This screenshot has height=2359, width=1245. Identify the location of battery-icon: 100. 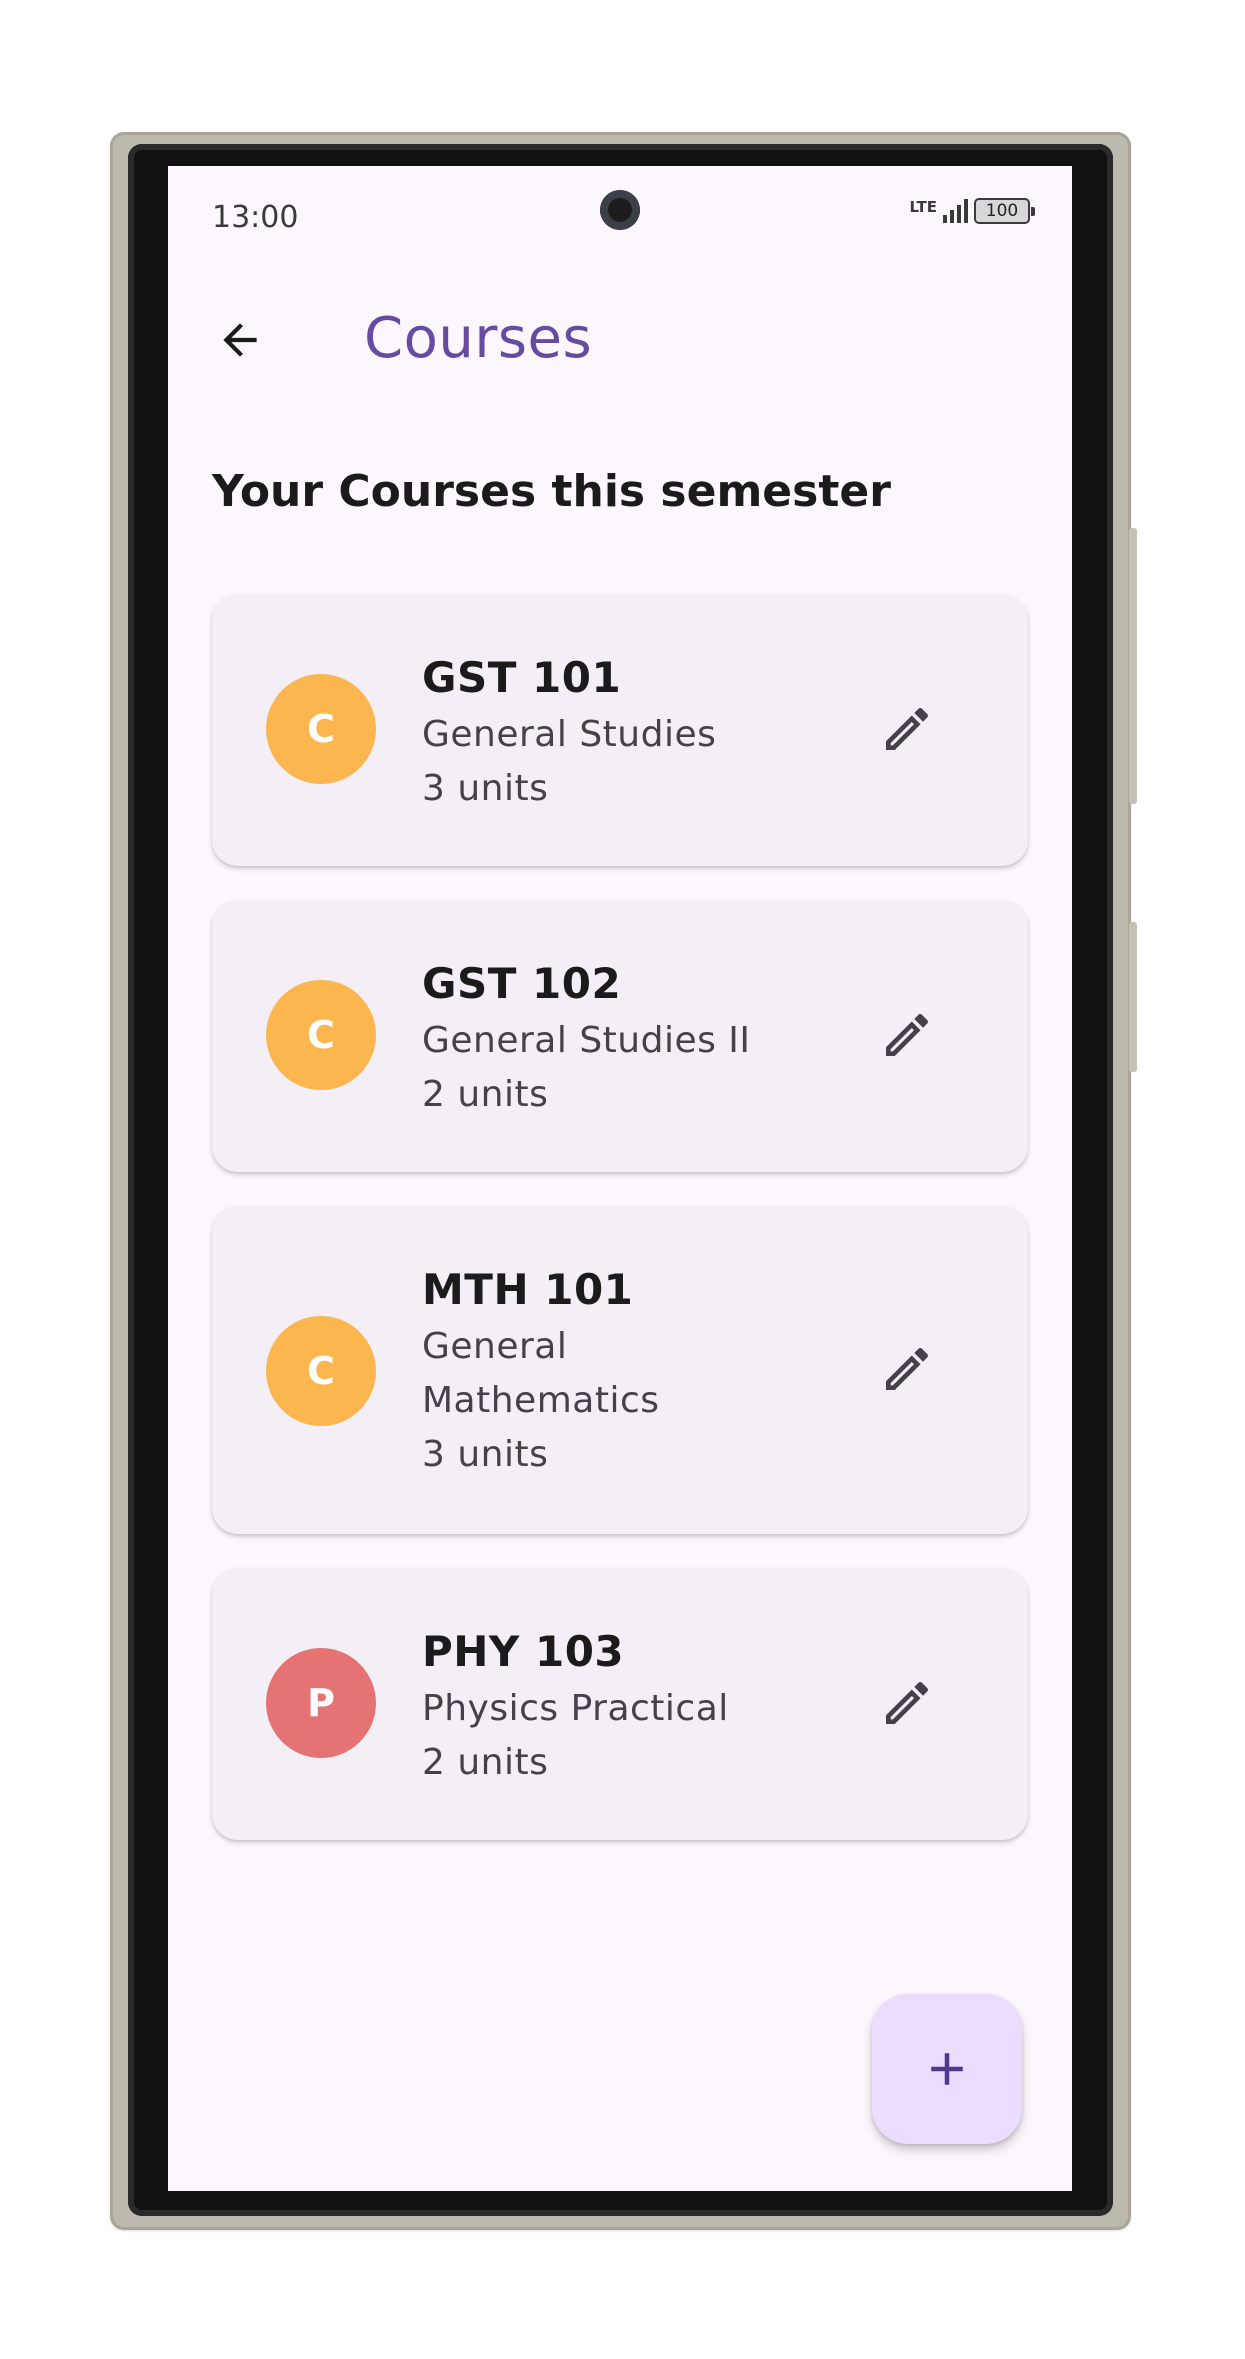
(1004, 211).